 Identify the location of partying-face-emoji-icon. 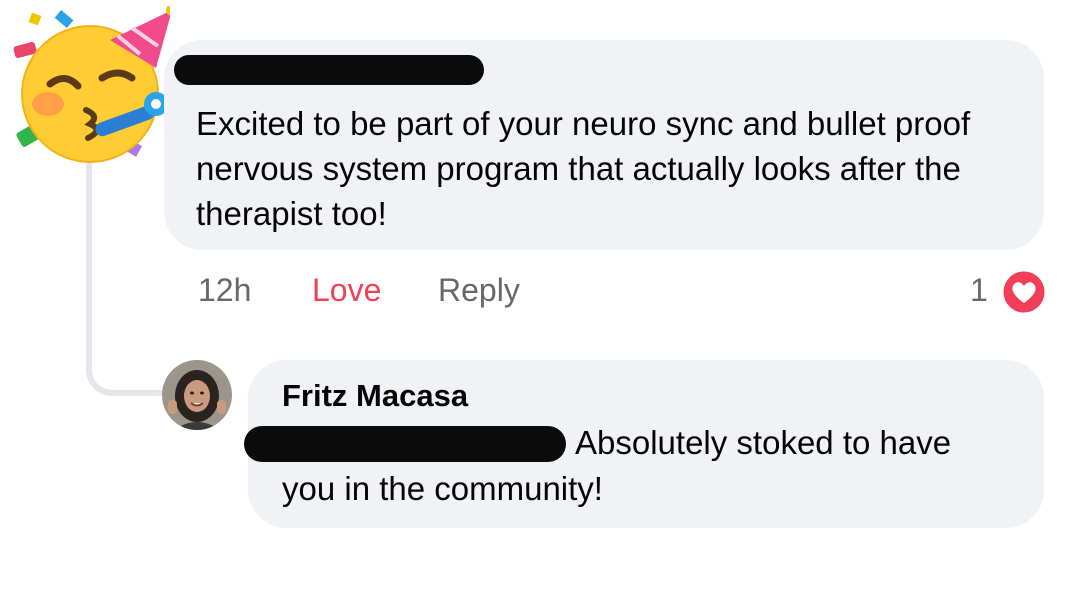
(90, 86).